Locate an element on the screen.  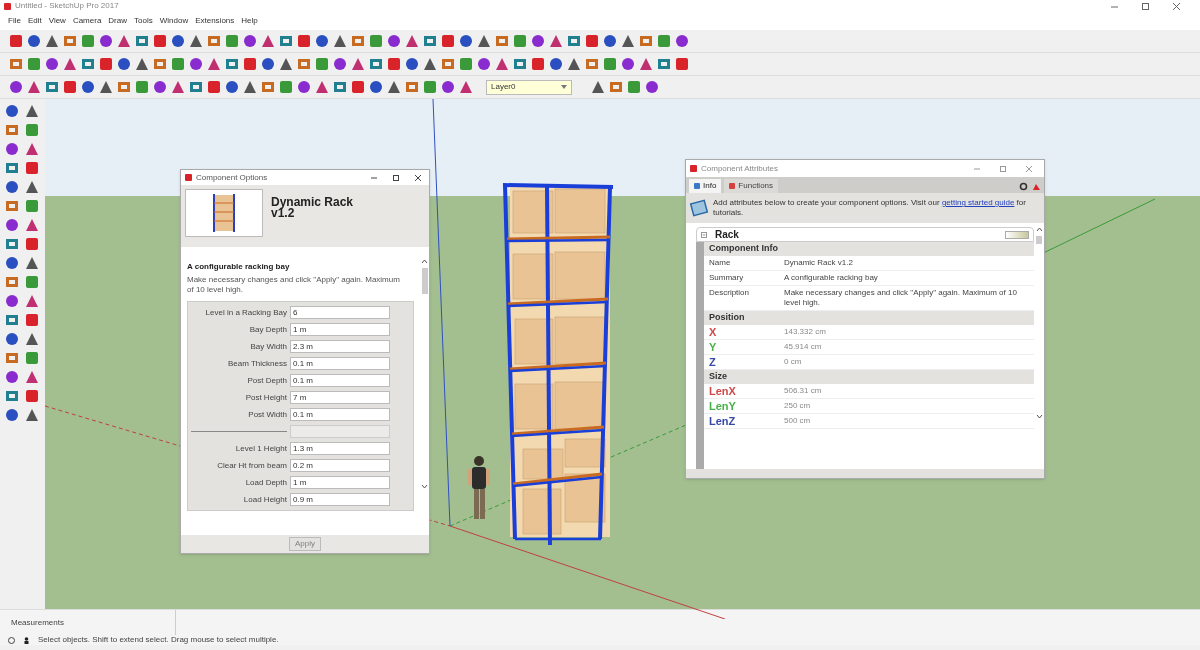
text-field: 2.3 m is located at coordinates (340, 346).